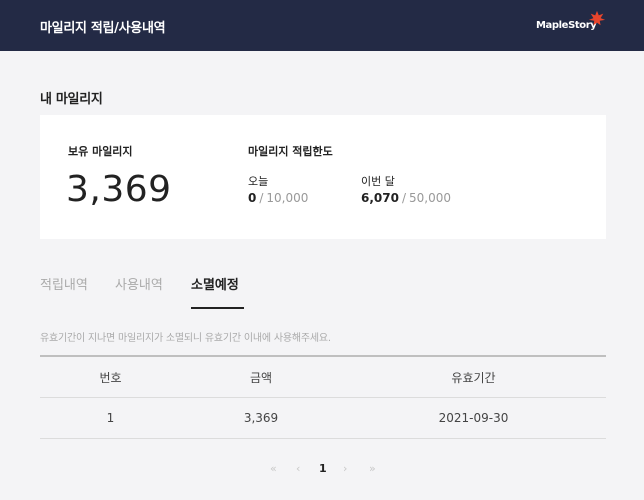 This screenshot has height=500, width=644. What do you see at coordinates (322, 25) in the screenshot?
I see `page-header: 마일리지 적립/사용내역 MapleStory` at bounding box center [322, 25].